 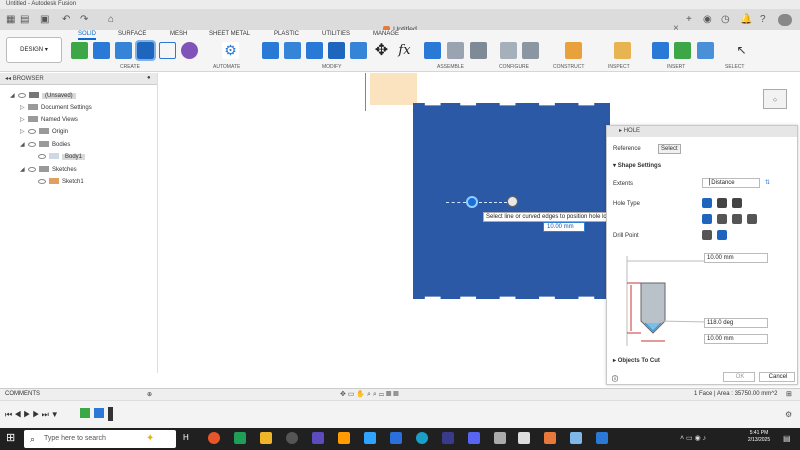 What do you see at coordinates (512, 201) in the screenshot?
I see `point-handle` at bounding box center [512, 201].